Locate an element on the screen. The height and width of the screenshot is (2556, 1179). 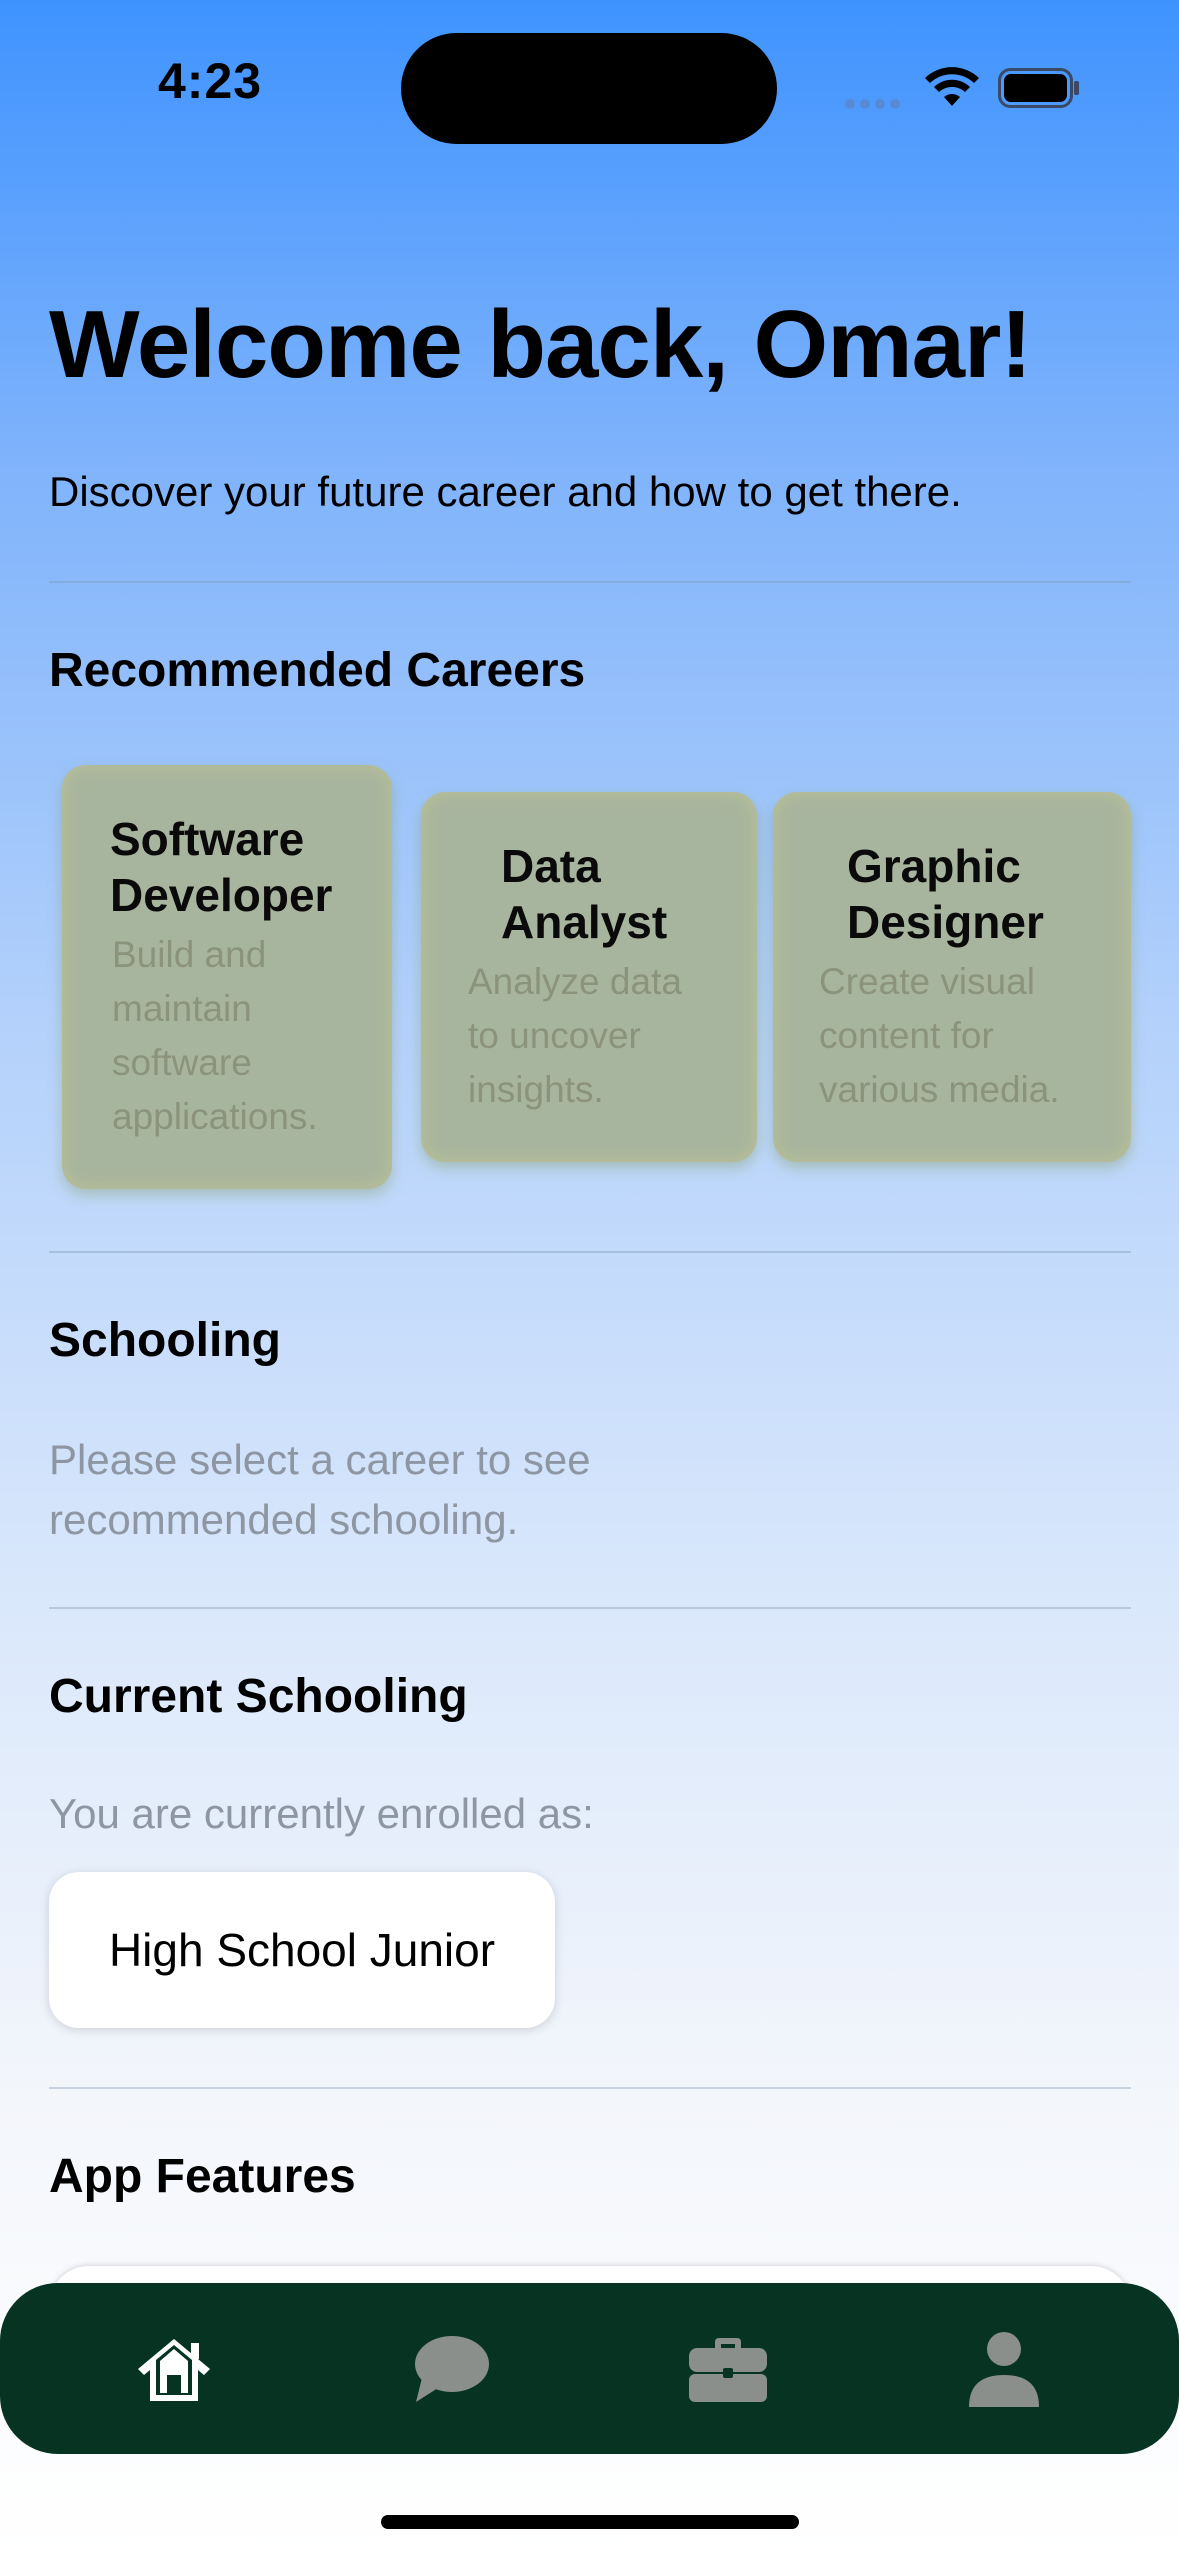
career-title-line: Data is located at coordinates (551, 866).